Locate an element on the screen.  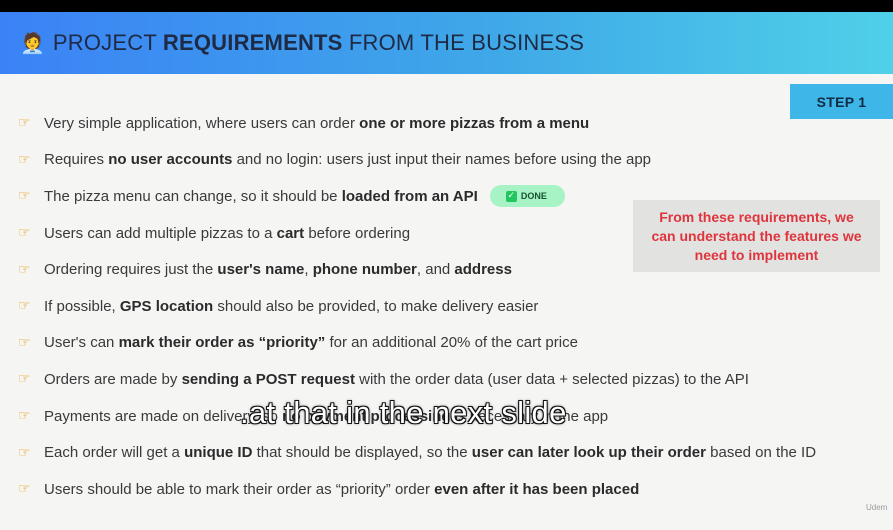
requirement-segment: , and is located at coordinates (435, 270).